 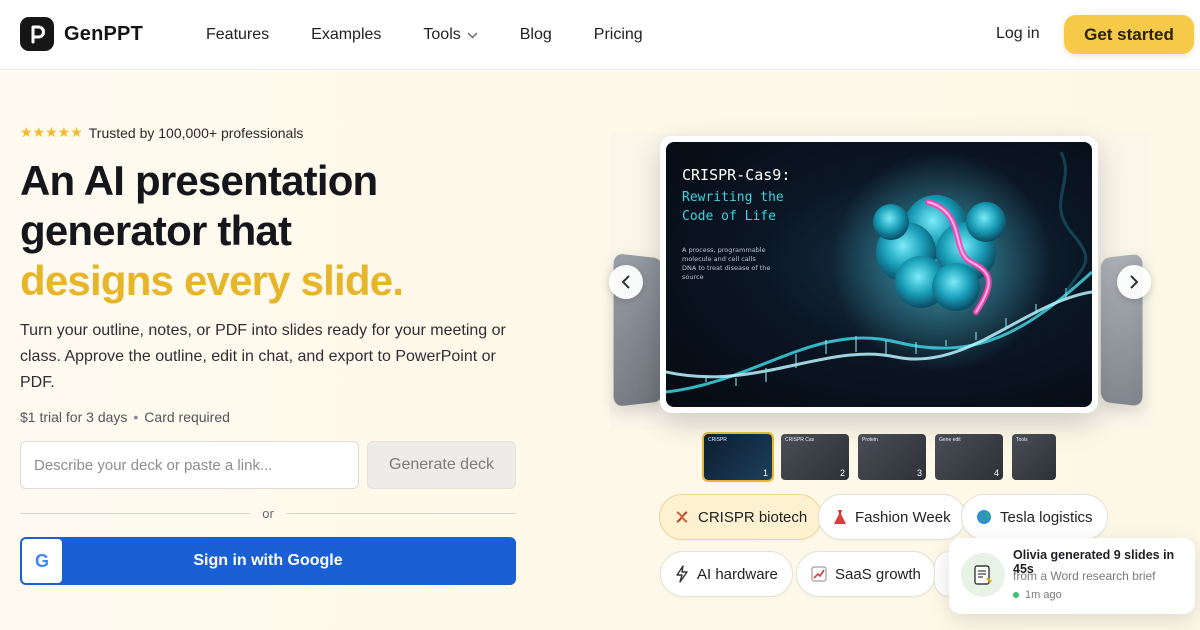 What do you see at coordinates (74, 417) in the screenshot?
I see `trial-text: $1 trial for 3 days` at bounding box center [74, 417].